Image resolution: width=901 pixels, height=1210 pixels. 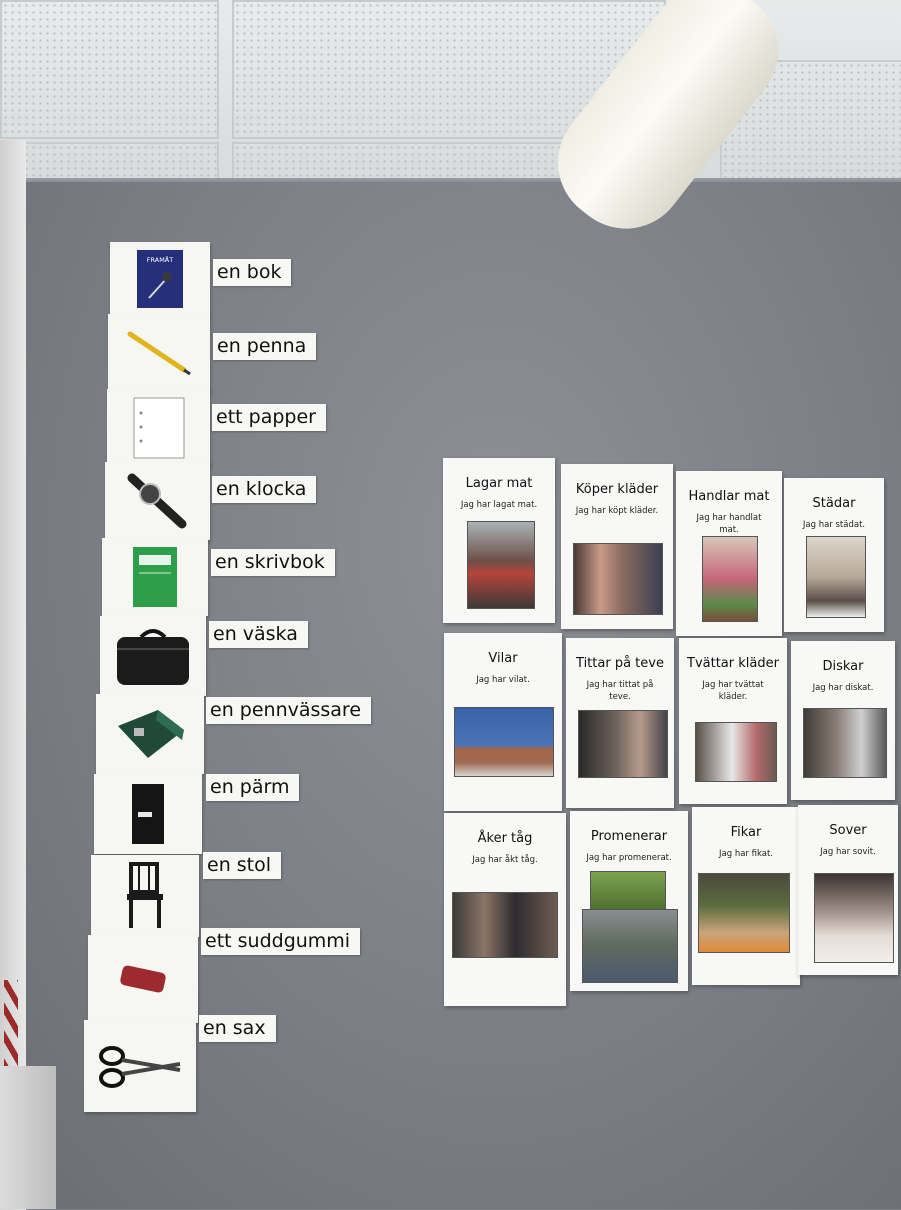 I want to click on activity-card: Handlar mat Jag har handlat mat., so click(x=729, y=553).